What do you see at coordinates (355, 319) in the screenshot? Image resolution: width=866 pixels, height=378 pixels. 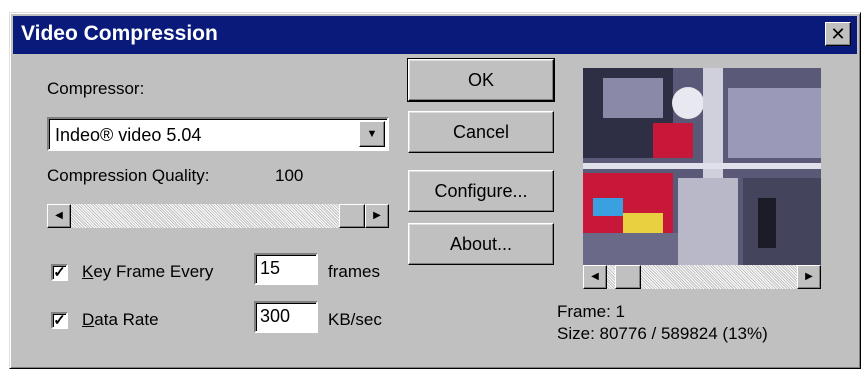 I see `datarate-unit: KB/sec` at bounding box center [355, 319].